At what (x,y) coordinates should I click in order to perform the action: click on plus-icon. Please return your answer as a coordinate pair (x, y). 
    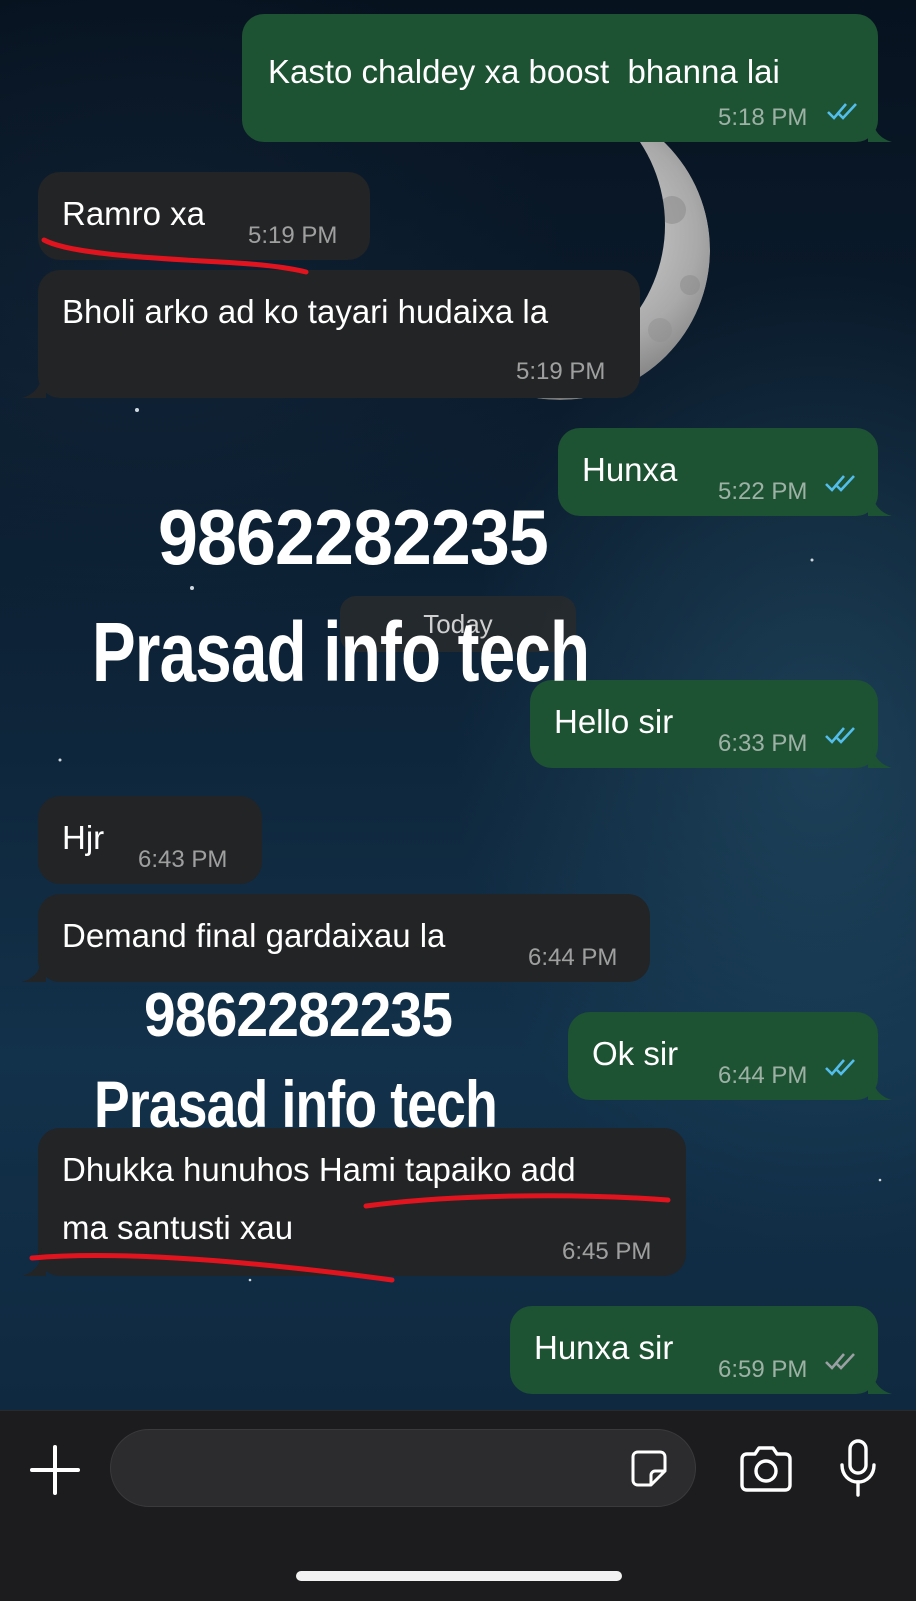
    Looking at the image, I should click on (55, 1470).